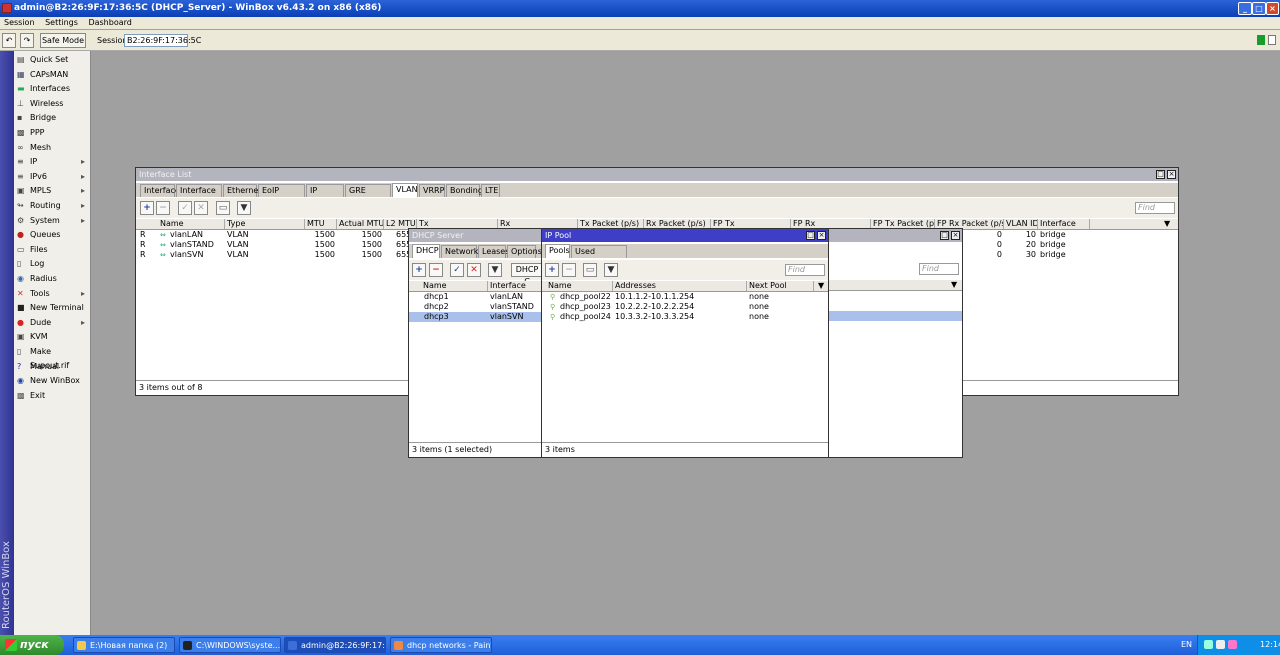  Describe the element at coordinates (27, 40) in the screenshot. I see `redo-icon: ↷` at that location.